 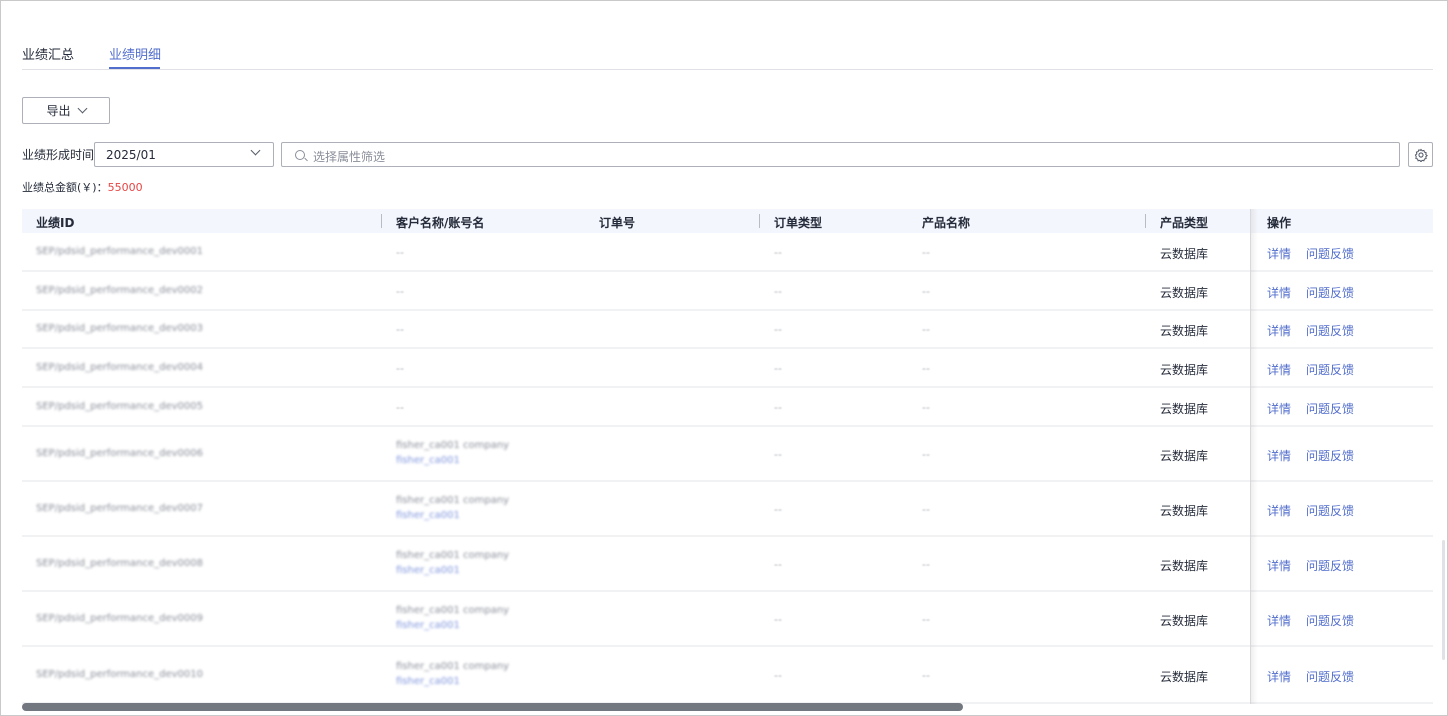 What do you see at coordinates (617, 223) in the screenshot?
I see `column-header-order-no: 订单号` at bounding box center [617, 223].